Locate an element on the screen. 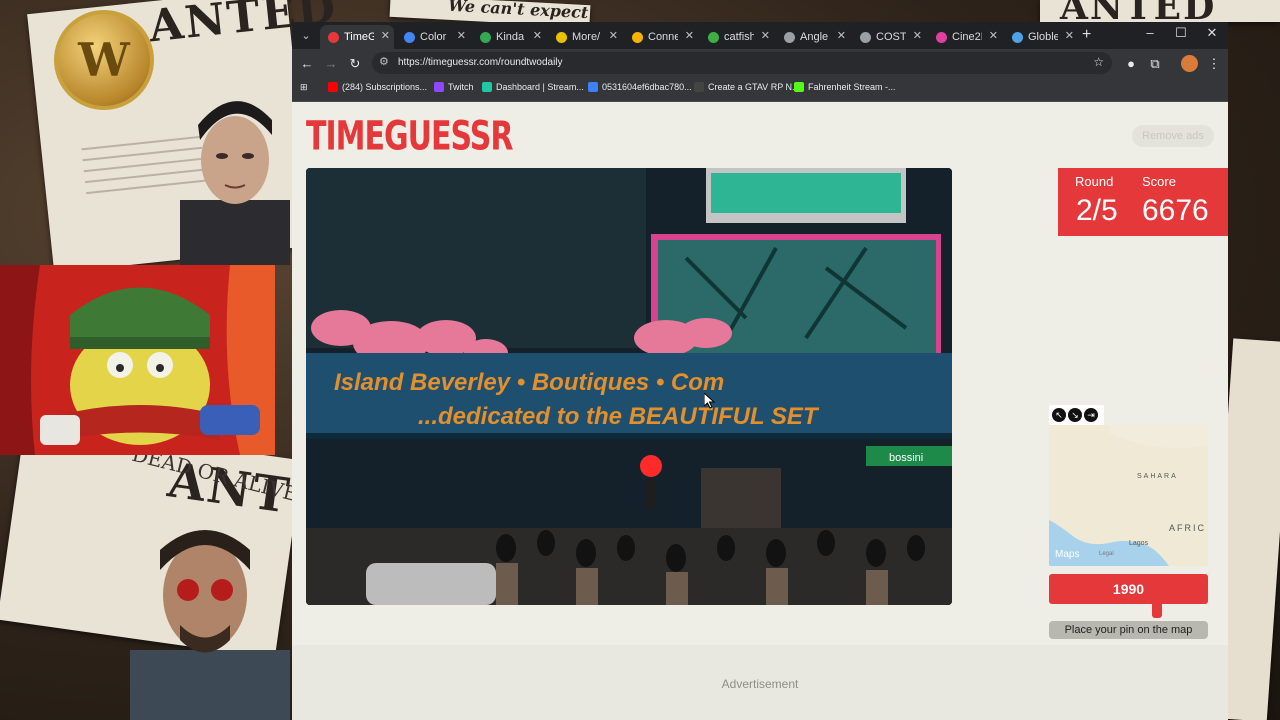 This screenshot has width=1280, height=720. bookmark-star-icon: ☆ is located at coordinates (1098, 62).